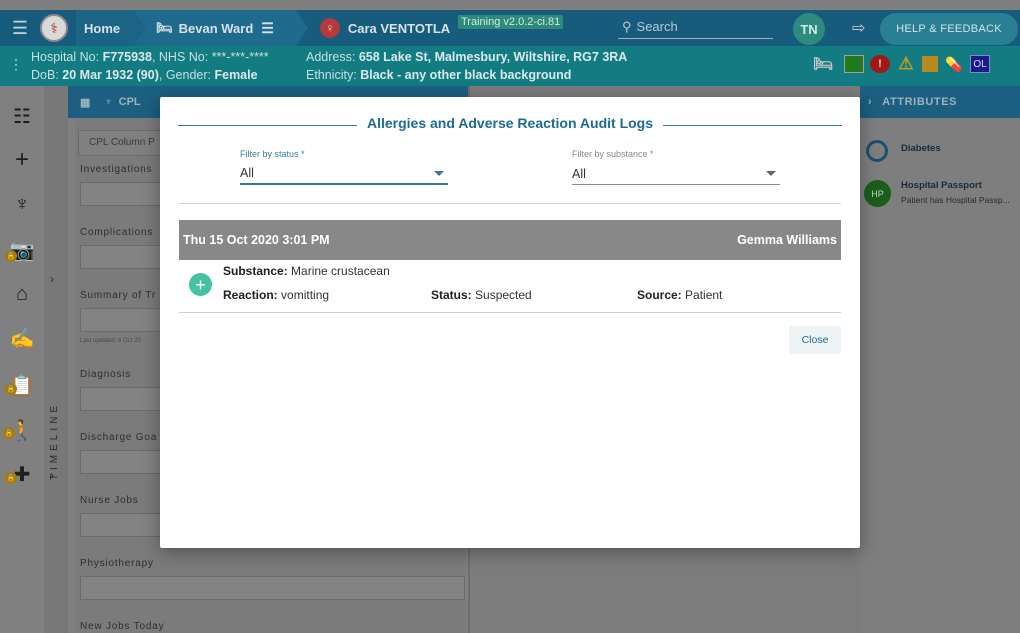  Describe the element at coordinates (340, 271) in the screenshot. I see `substance-value: Marine crustacean` at that location.